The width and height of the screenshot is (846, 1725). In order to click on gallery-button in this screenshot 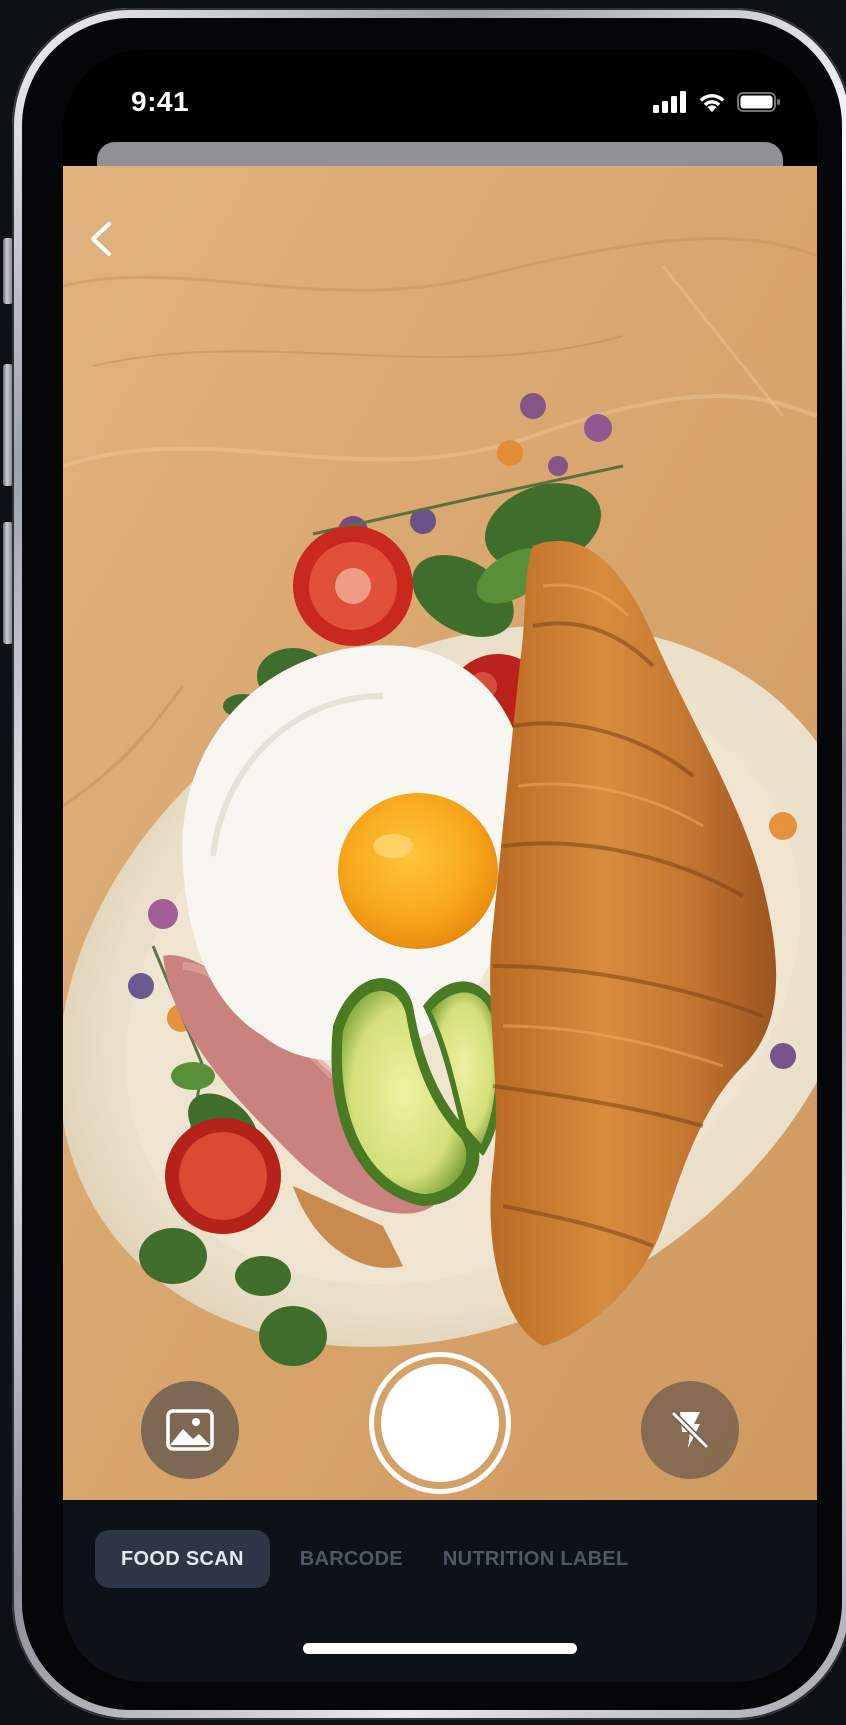, I will do `click(190, 1430)`.